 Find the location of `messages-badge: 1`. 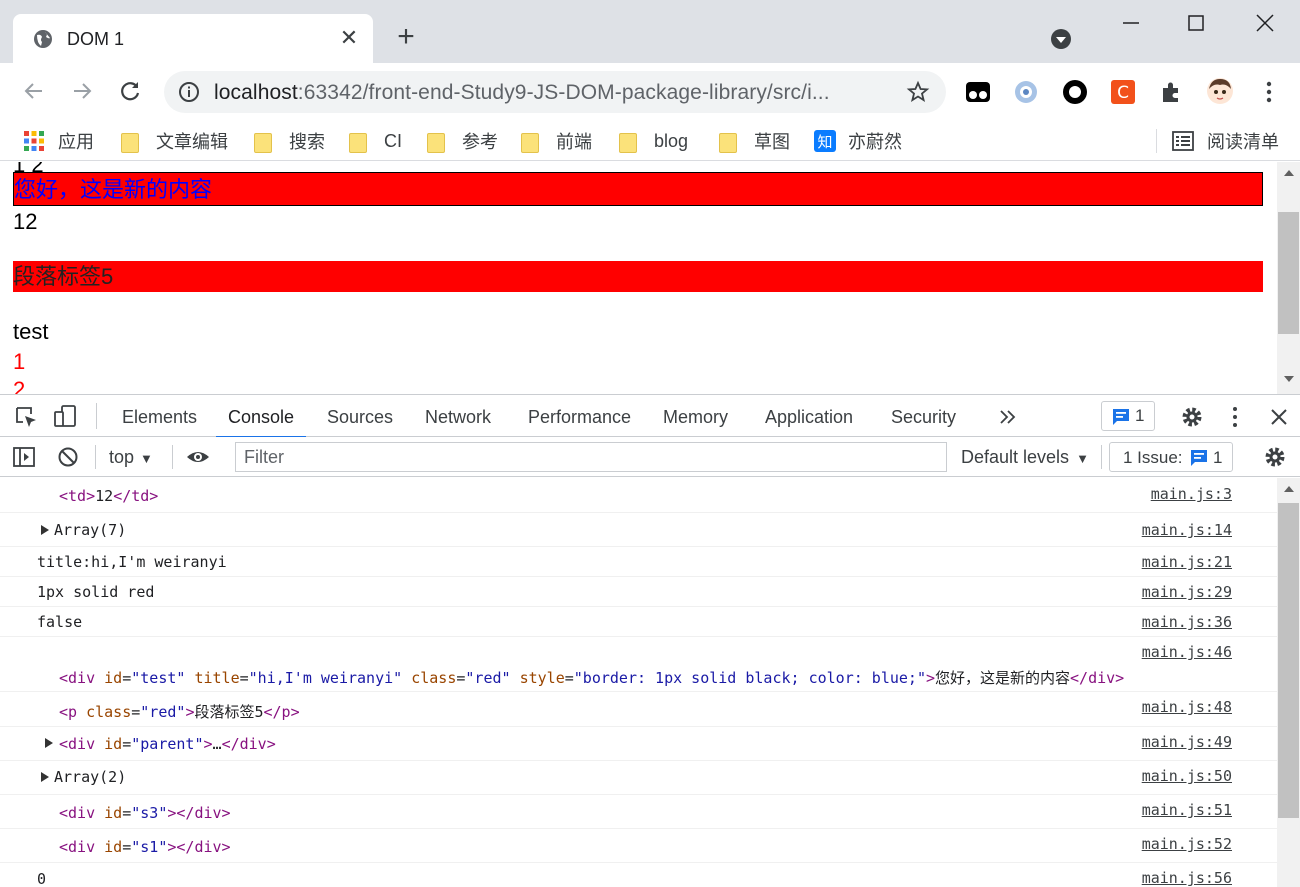

messages-badge: 1 is located at coordinates (1128, 416).